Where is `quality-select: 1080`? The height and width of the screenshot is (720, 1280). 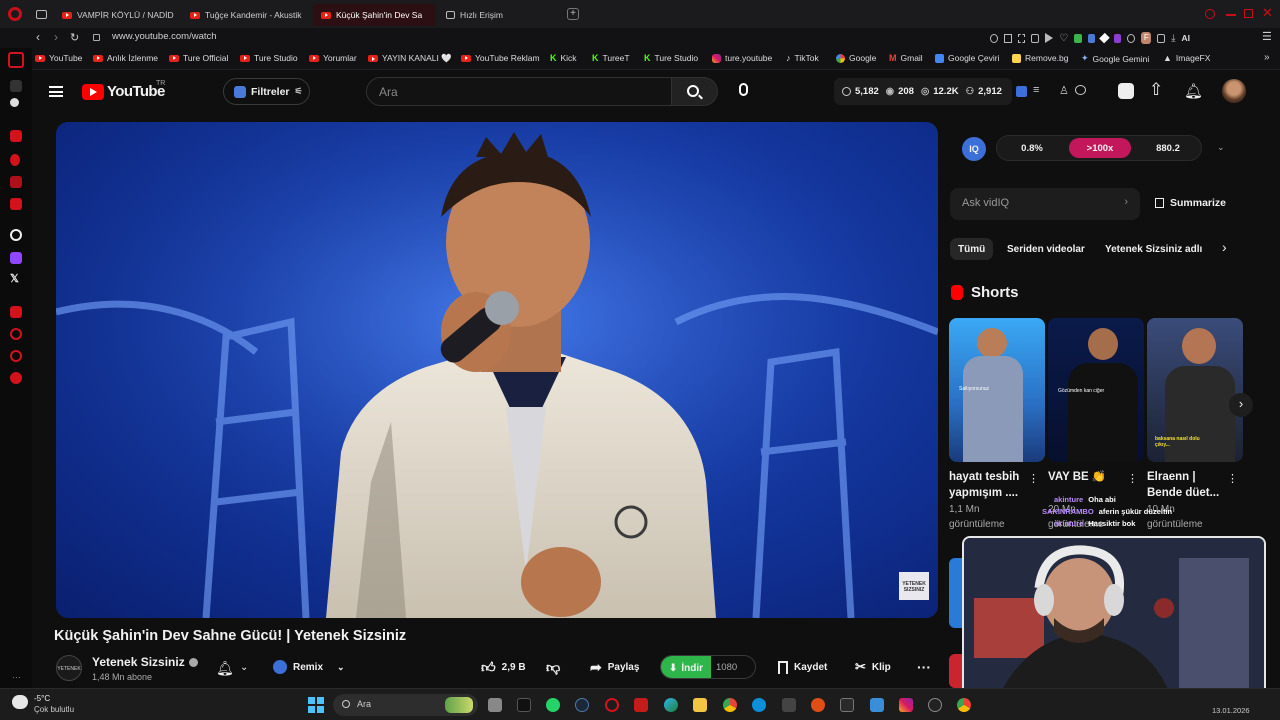
quality-select: 1080 is located at coordinates (726, 667).